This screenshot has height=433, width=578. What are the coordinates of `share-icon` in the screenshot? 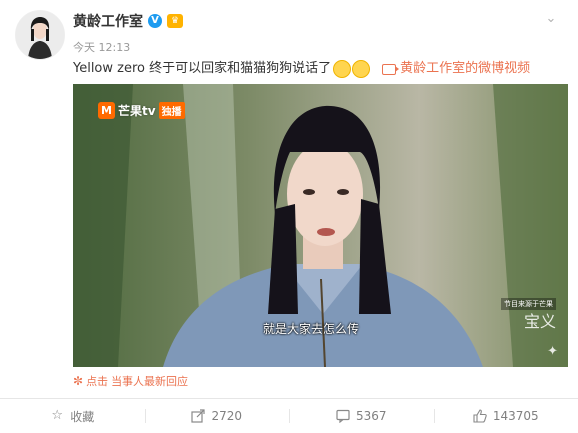 It's located at (198, 416).